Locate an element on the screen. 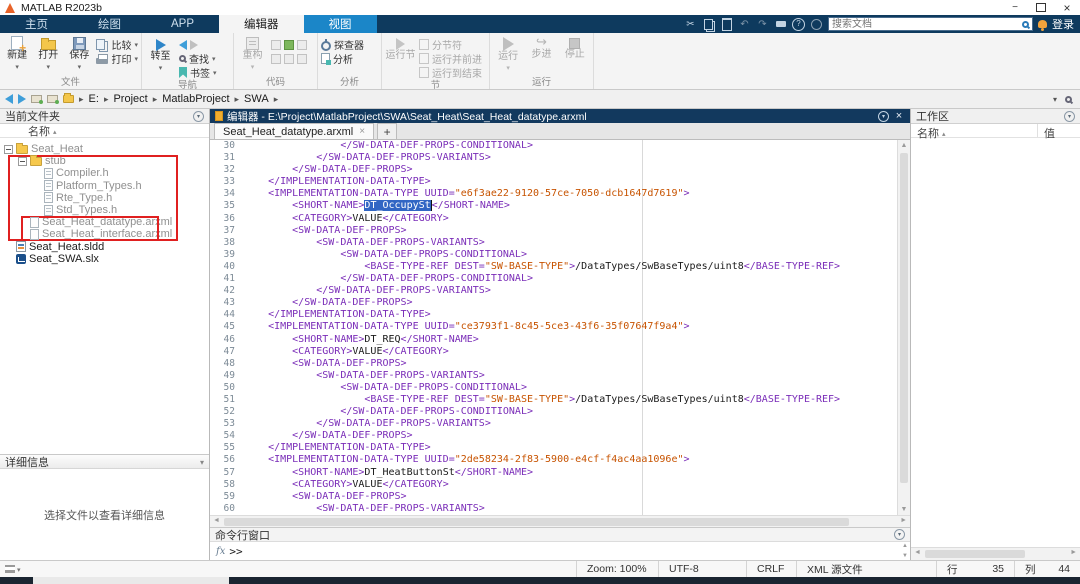  status-menu-button is located at coordinates (13, 569).